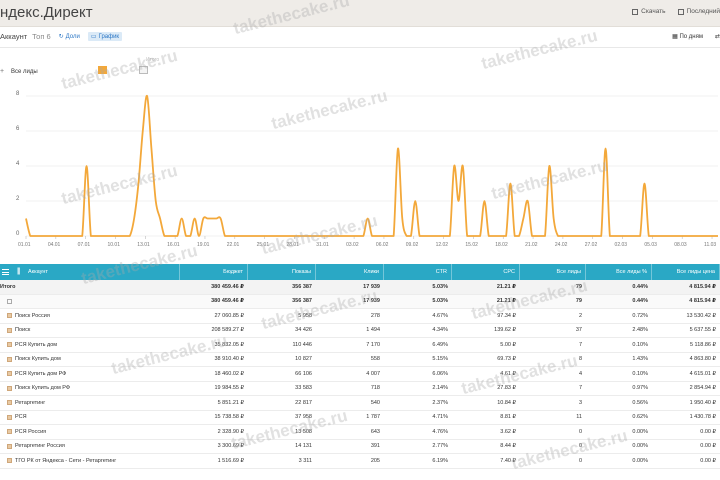 The image size is (720, 480). Describe the element at coordinates (24, 72) in the screenshot. I see `legend-all-leads: Все лиды` at that location.